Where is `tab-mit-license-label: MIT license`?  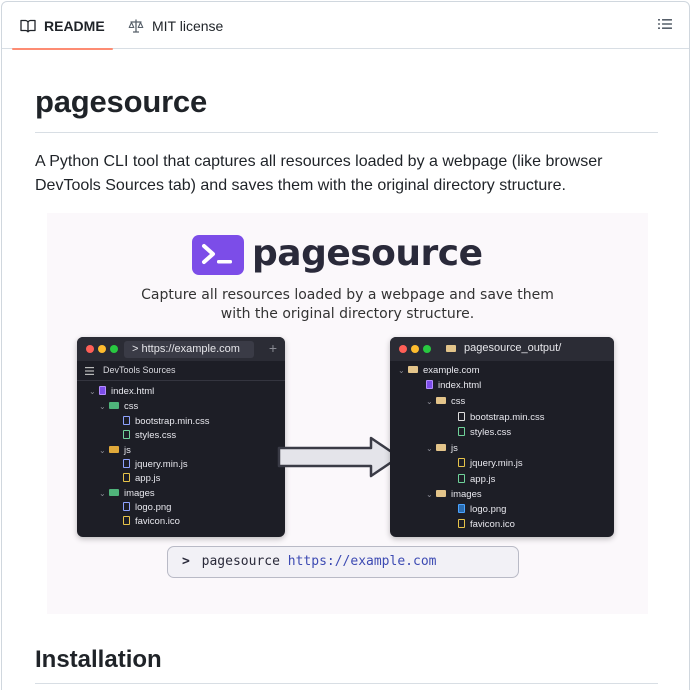 tab-mit-license-label: MIT license is located at coordinates (188, 25).